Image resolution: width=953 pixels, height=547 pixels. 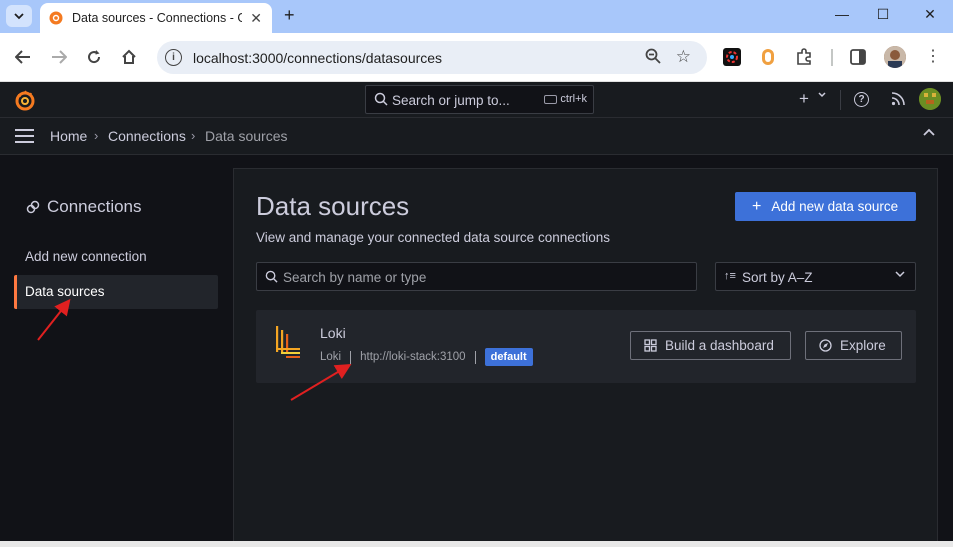 What do you see at coordinates (757, 206) in the screenshot?
I see `plus-icon: +` at bounding box center [757, 206].